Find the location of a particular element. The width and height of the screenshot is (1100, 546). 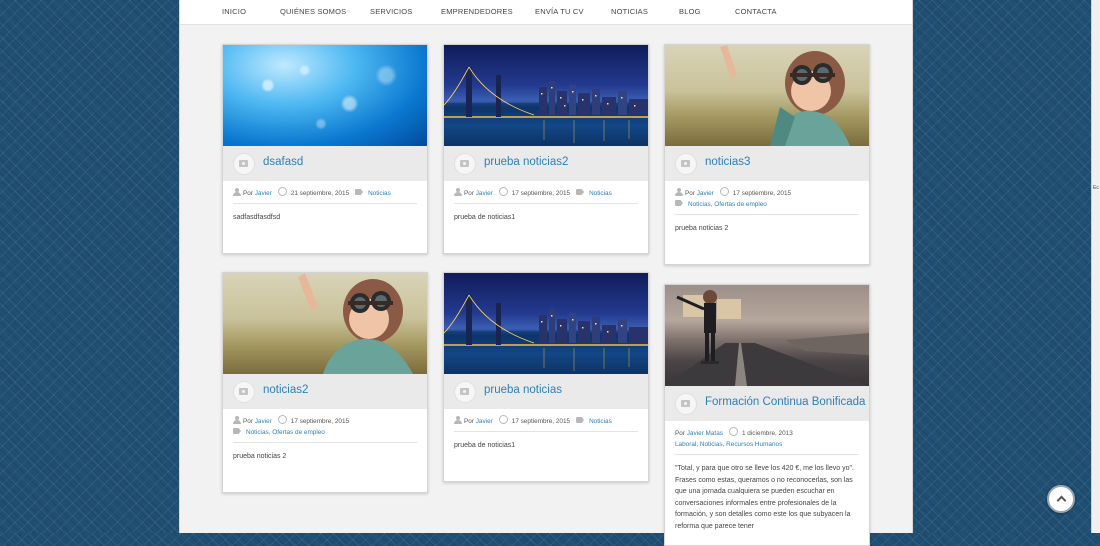

post-title-bar: Formación Continua Bonificada is located at coordinates (767, 403).